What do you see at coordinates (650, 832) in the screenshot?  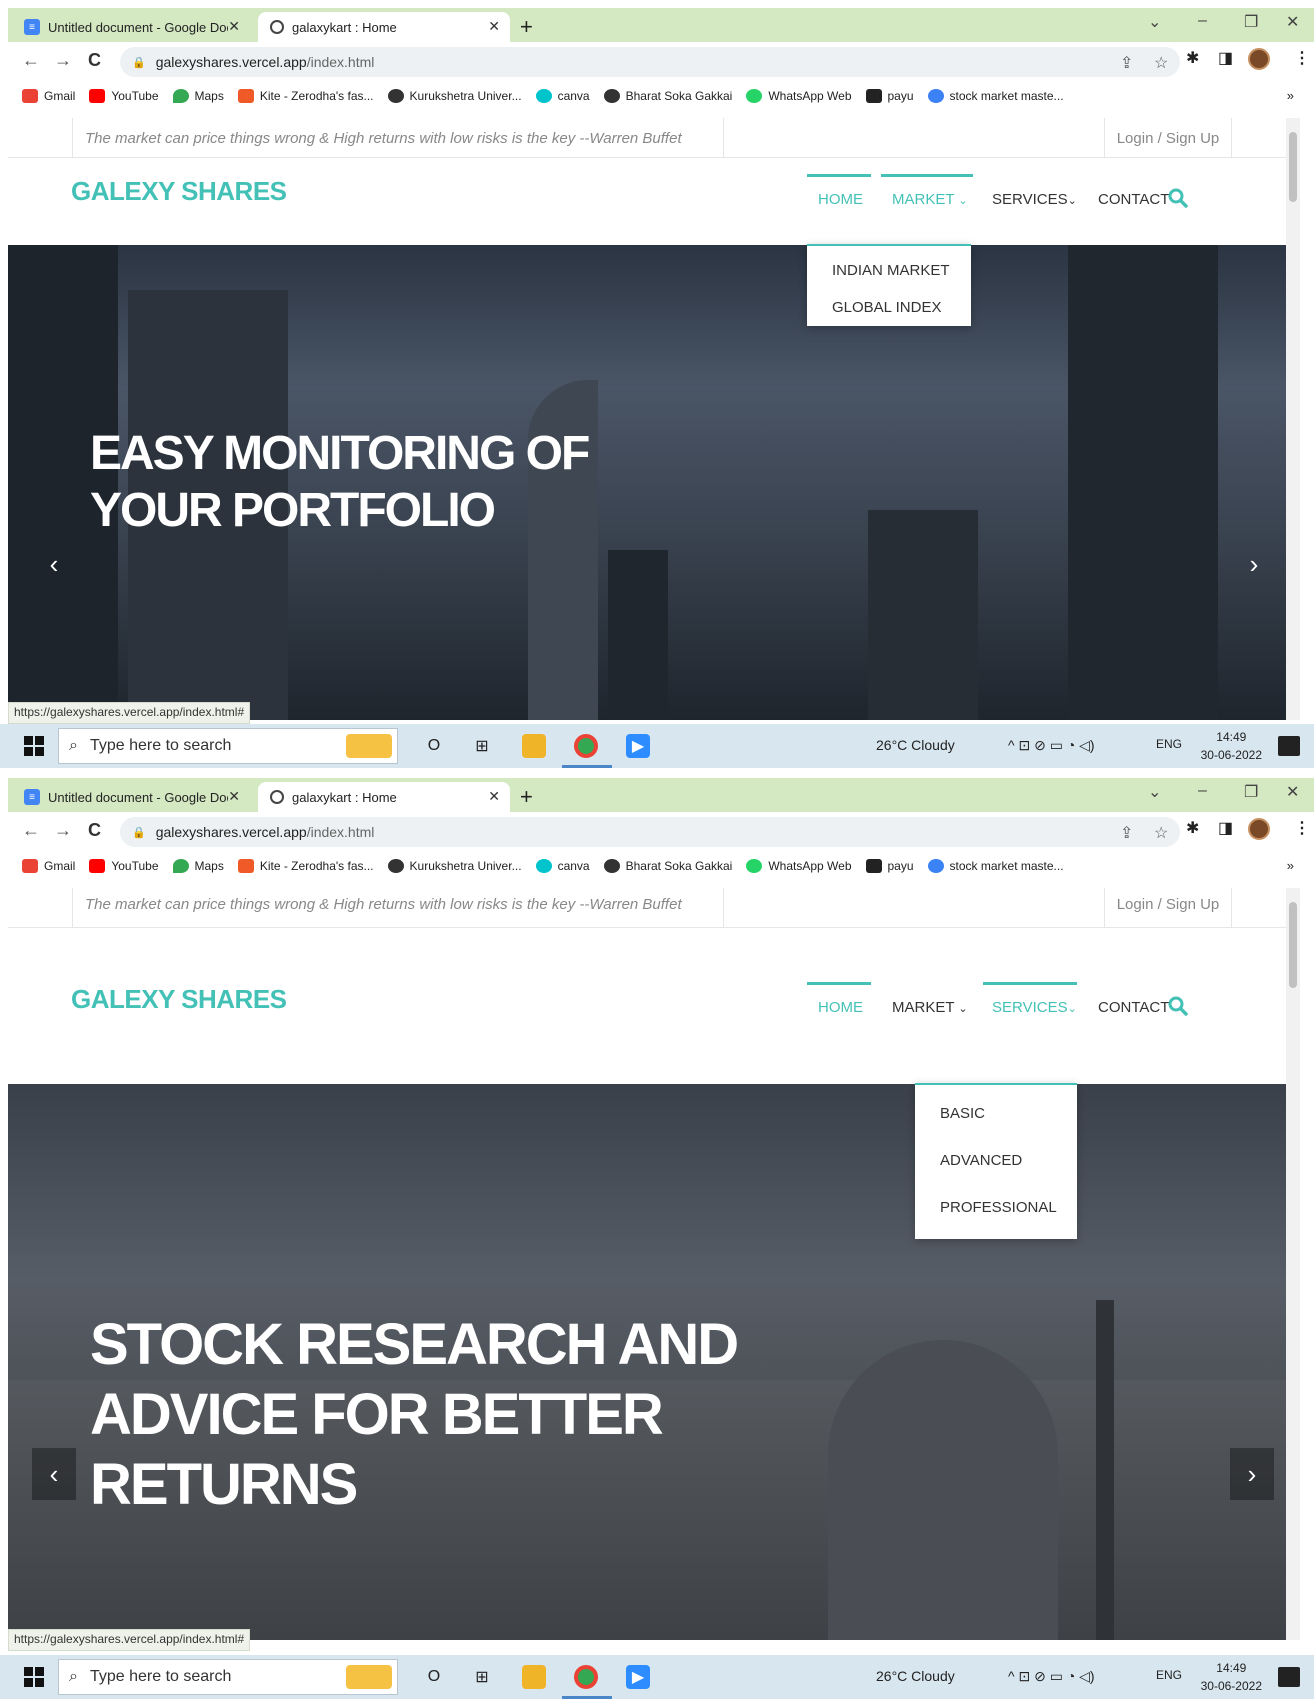 I see `address-bar: 🔒 galexyshares.vercel.app/index.html ⇪ ☆` at bounding box center [650, 832].